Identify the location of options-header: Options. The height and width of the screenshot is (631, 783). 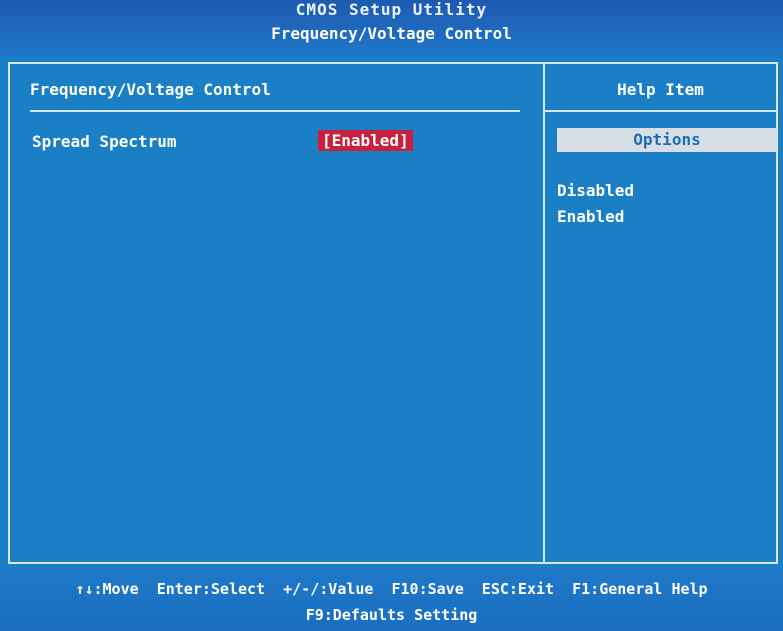
(667, 140).